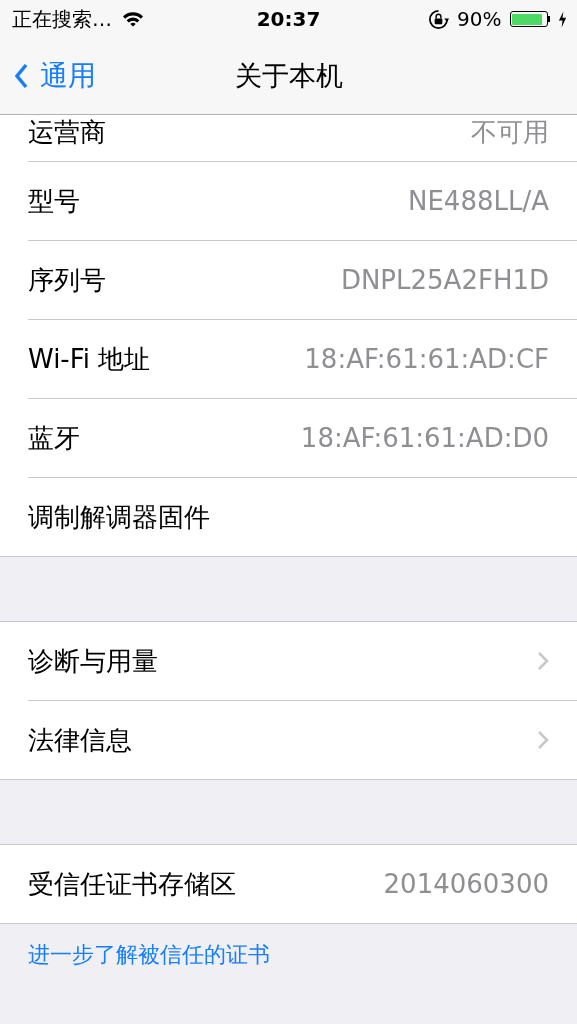 The image size is (577, 1024). What do you see at coordinates (132, 884) in the screenshot?
I see `row-label: 受信任证书存储区` at bounding box center [132, 884].